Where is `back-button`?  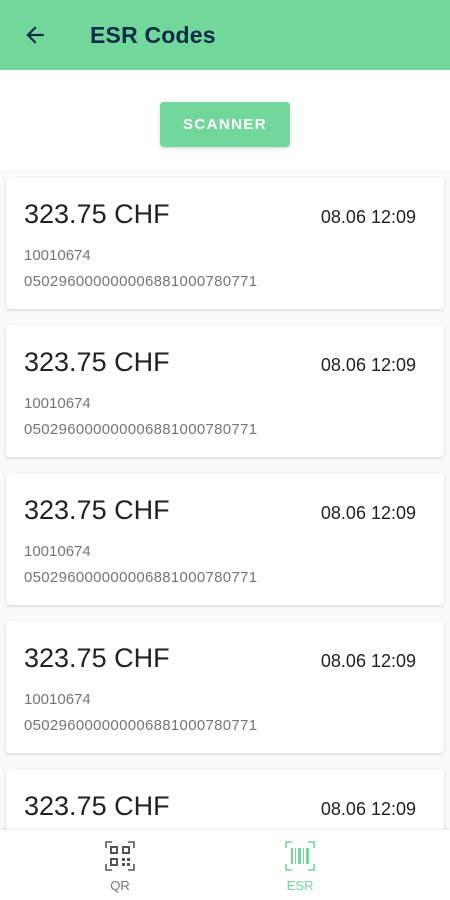 back-button is located at coordinates (35, 35).